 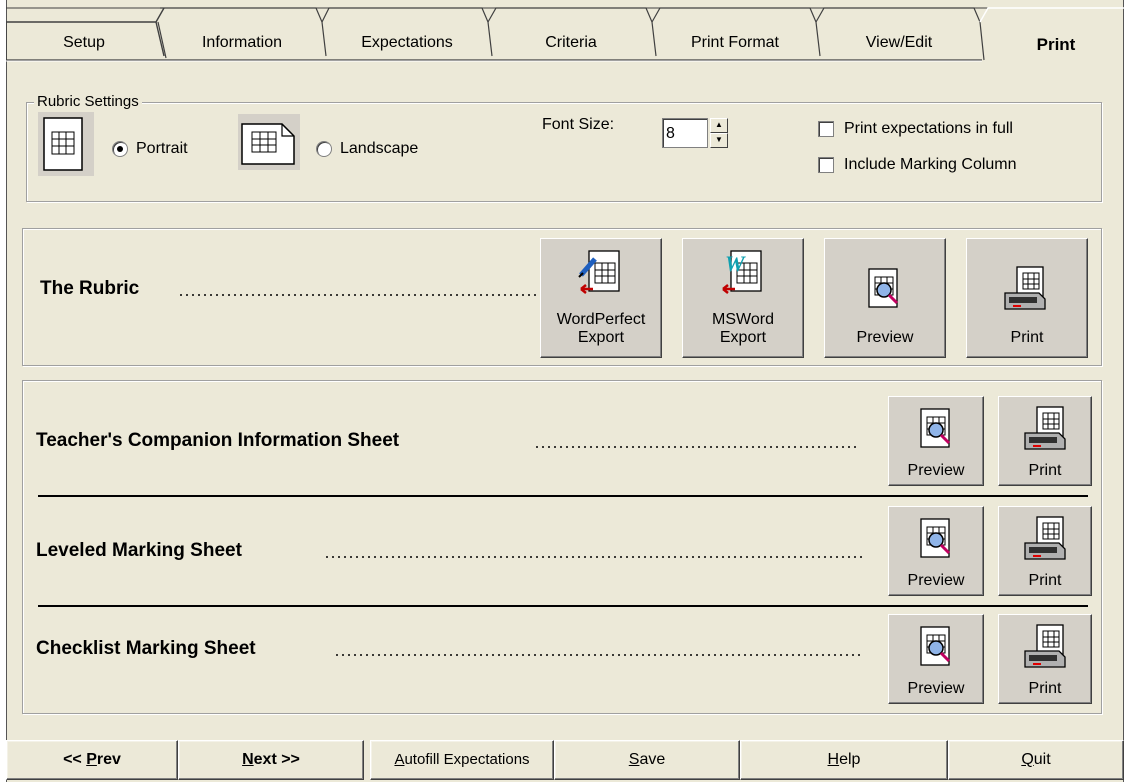 What do you see at coordinates (844, 760) in the screenshot?
I see `help-button: Help` at bounding box center [844, 760].